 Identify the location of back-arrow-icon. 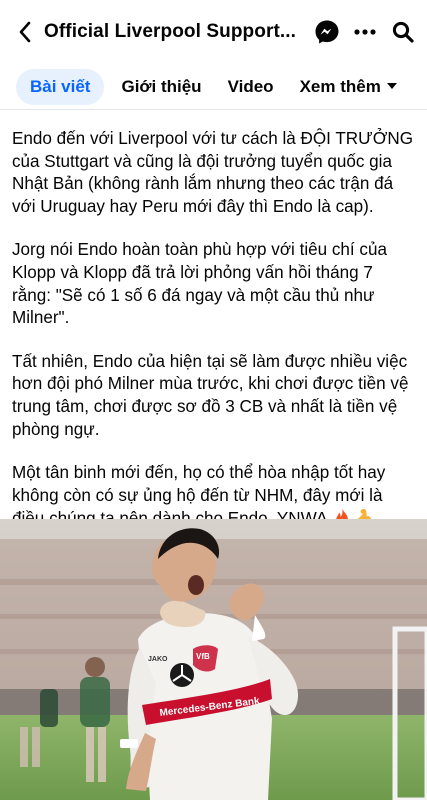
(25, 32).